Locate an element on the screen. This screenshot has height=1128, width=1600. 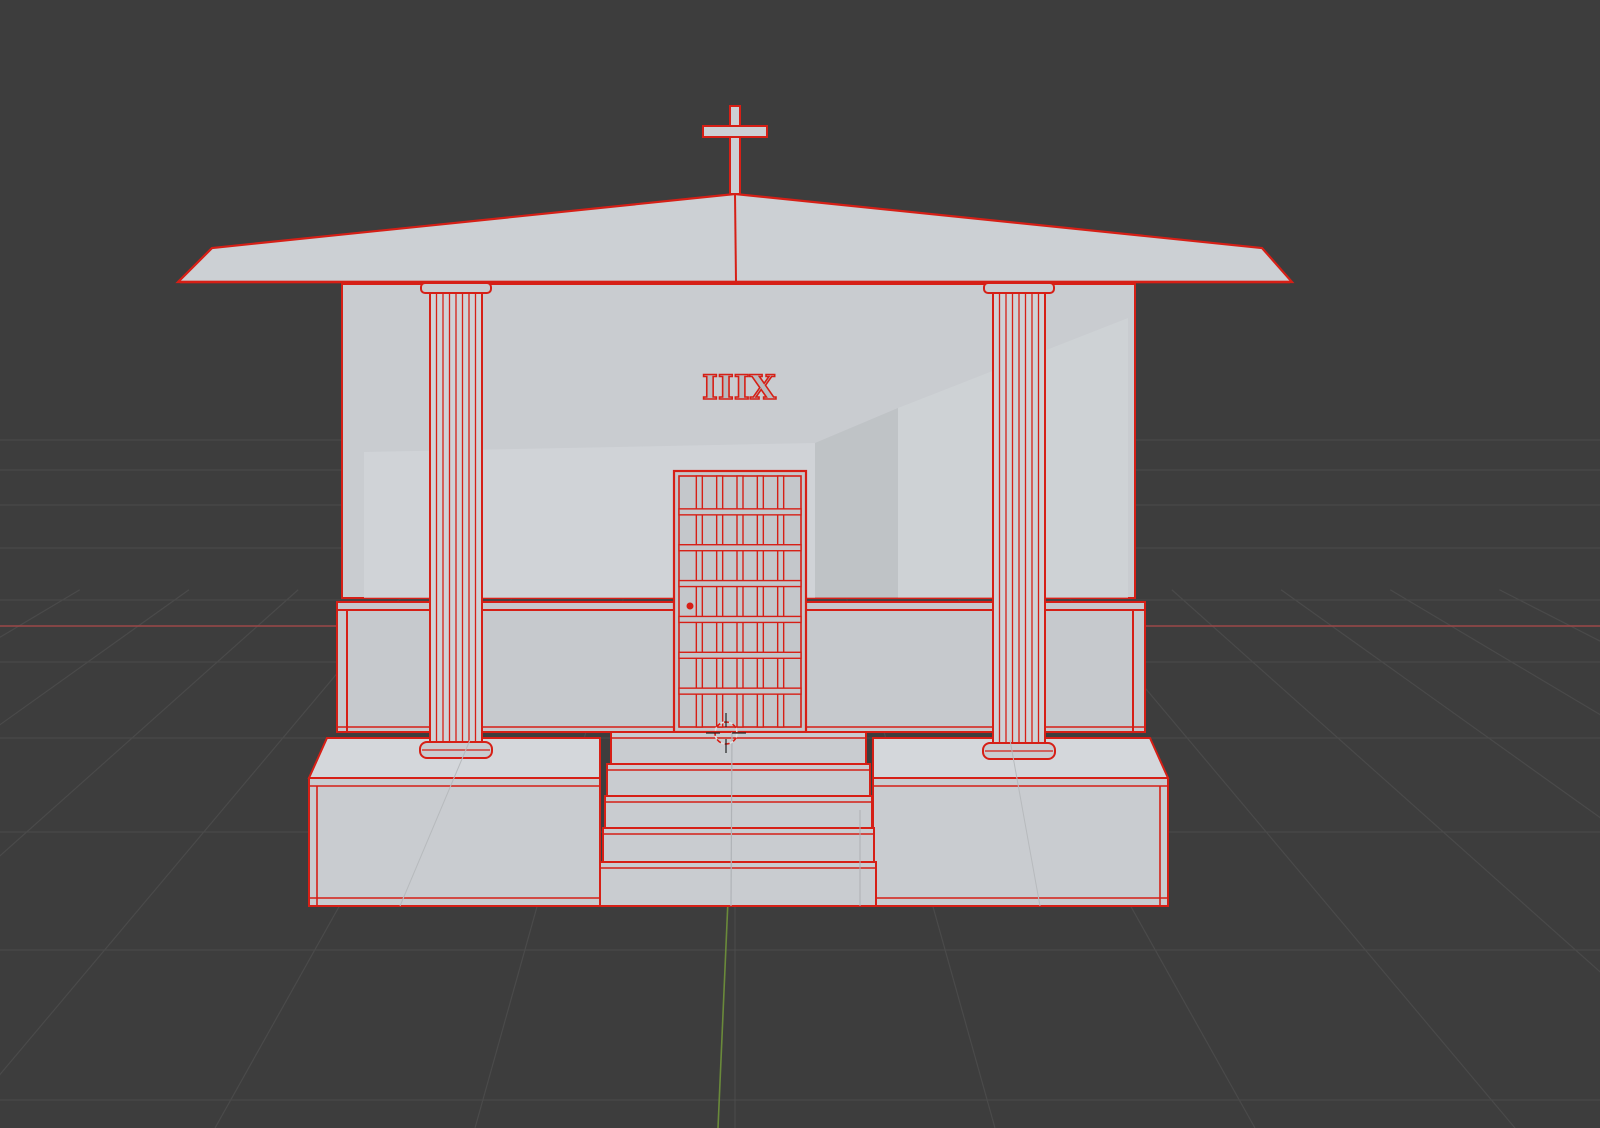
base-left is located at coordinates (454, 822).